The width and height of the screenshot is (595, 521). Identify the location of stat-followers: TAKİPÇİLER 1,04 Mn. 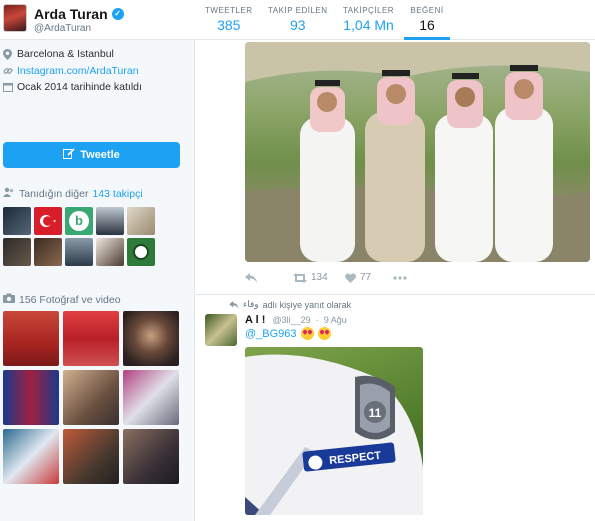
(368, 19).